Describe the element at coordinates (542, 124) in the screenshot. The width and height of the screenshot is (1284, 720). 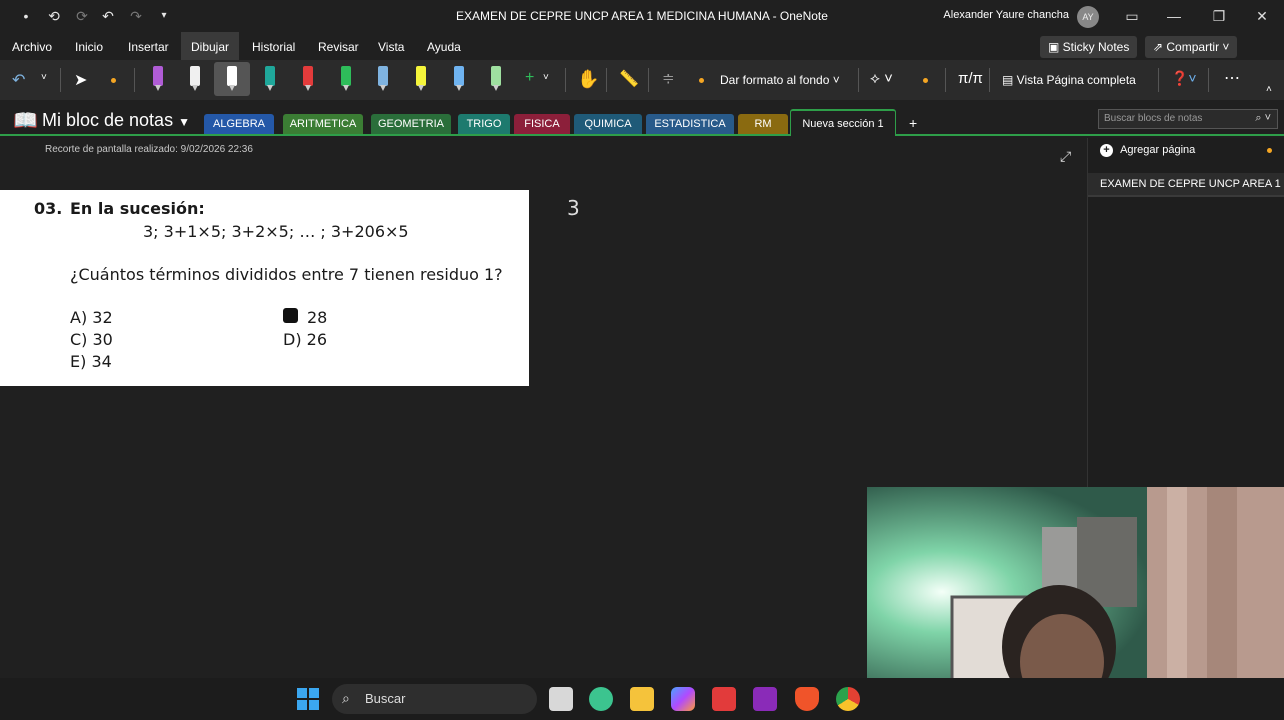
I see `section-tab: FISICA` at that location.